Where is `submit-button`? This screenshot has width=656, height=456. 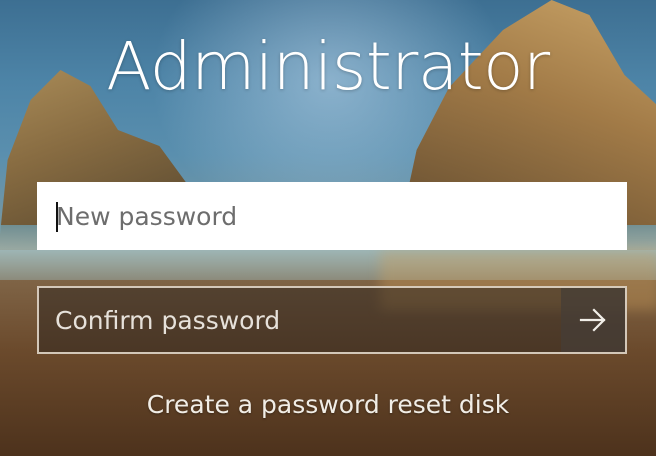 submit-button is located at coordinates (593, 320).